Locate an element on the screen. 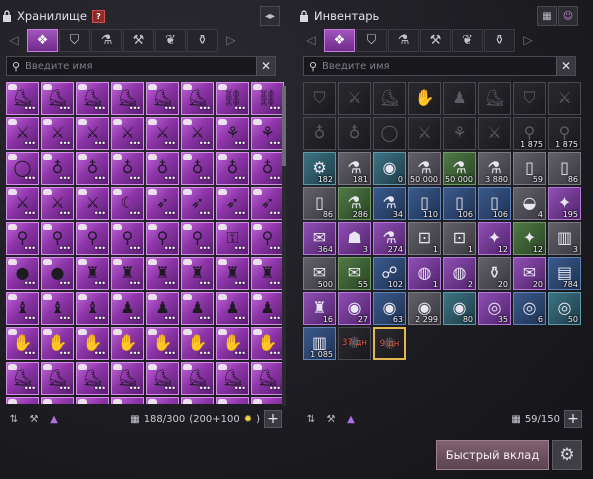  inventory-slot: ✺ 37 дн is located at coordinates (354, 343).